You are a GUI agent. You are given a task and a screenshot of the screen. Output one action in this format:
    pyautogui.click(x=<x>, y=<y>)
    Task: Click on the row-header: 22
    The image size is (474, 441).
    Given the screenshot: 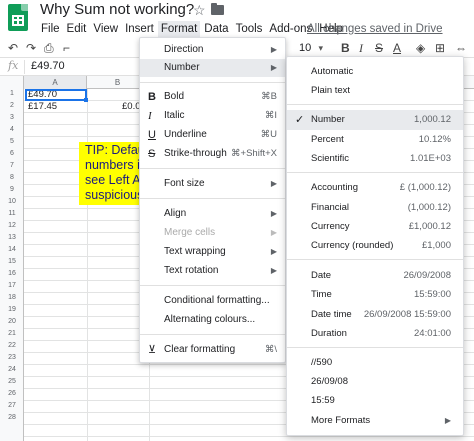 What is the action you would take?
    pyautogui.click(x=12, y=345)
    